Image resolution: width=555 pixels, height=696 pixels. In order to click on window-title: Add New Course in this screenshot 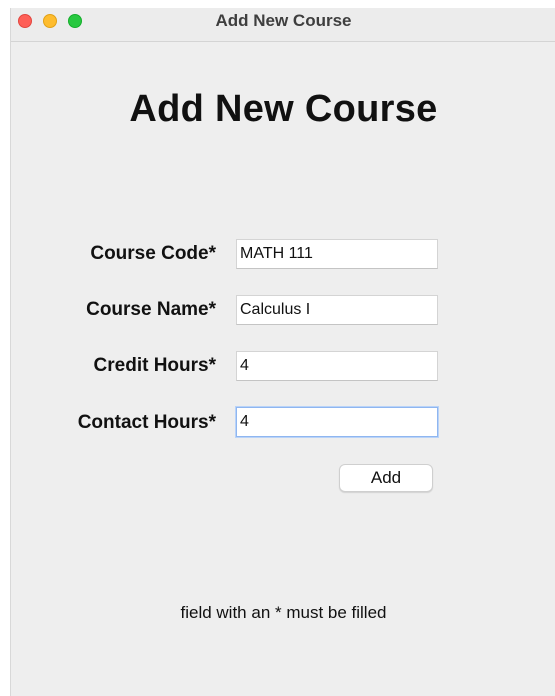, I will do `click(283, 20)`.